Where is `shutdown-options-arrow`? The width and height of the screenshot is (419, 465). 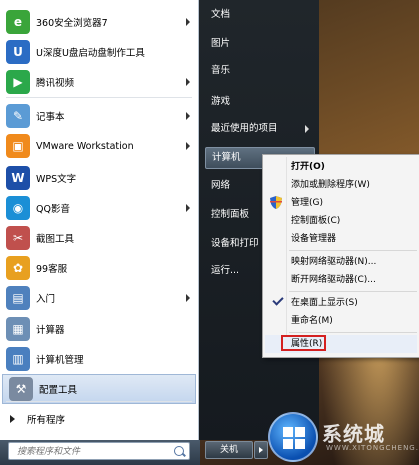
shutdown-options-arrow is located at coordinates (261, 450).